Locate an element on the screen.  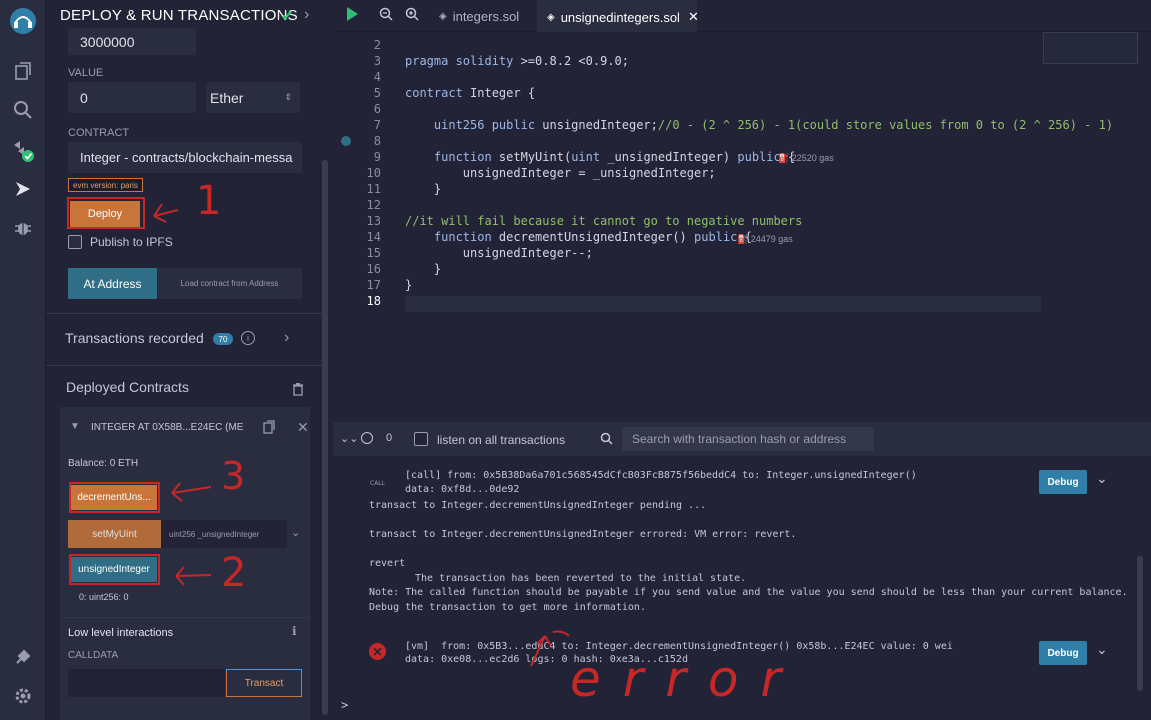
line-number: 14 is located at coordinates (373, 237).